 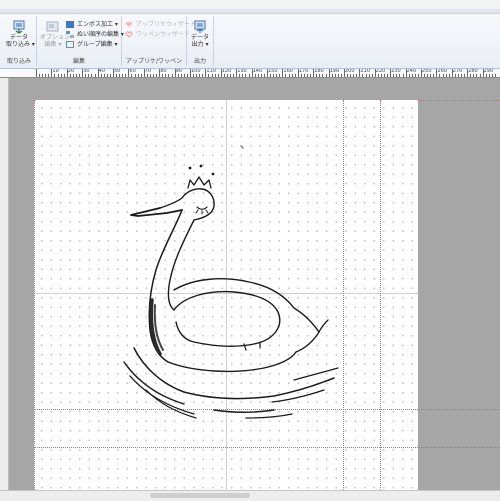 I want to click on ruler-number: 200, so click(x=350, y=71).